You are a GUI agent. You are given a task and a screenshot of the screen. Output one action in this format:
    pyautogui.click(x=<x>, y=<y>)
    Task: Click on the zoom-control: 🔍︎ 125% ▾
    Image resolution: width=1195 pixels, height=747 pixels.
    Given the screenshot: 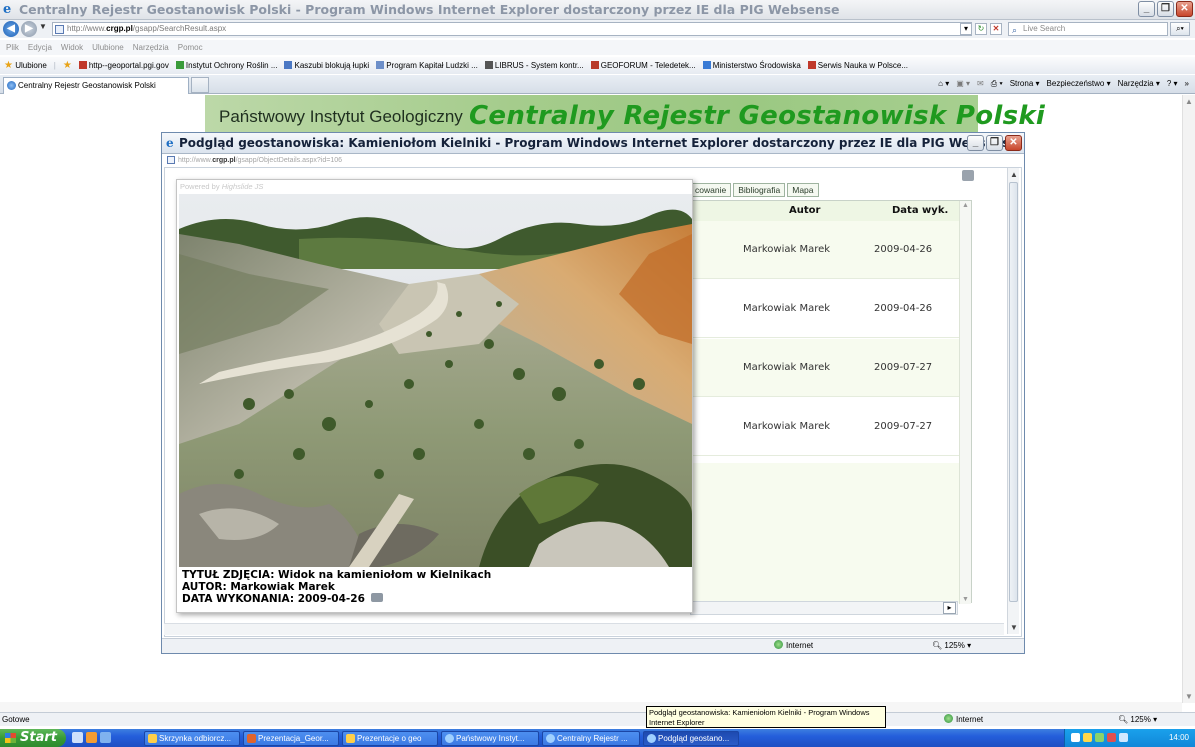 What is the action you would take?
    pyautogui.click(x=1137, y=719)
    